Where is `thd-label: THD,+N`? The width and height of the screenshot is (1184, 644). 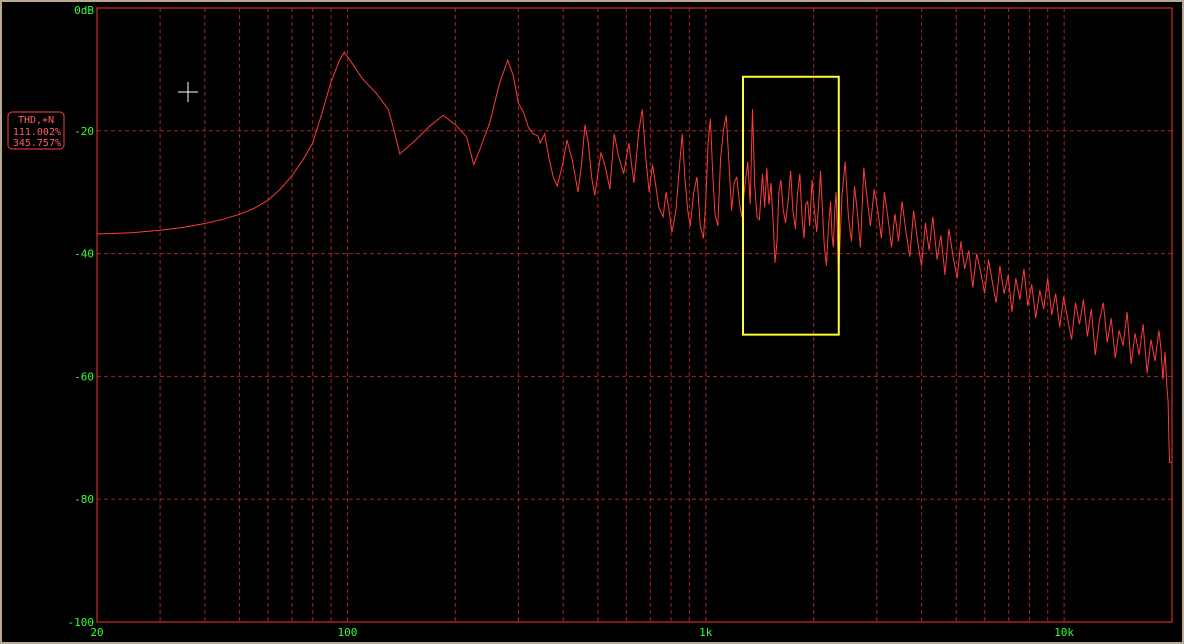
thd-label: THD,+N is located at coordinates (36, 120).